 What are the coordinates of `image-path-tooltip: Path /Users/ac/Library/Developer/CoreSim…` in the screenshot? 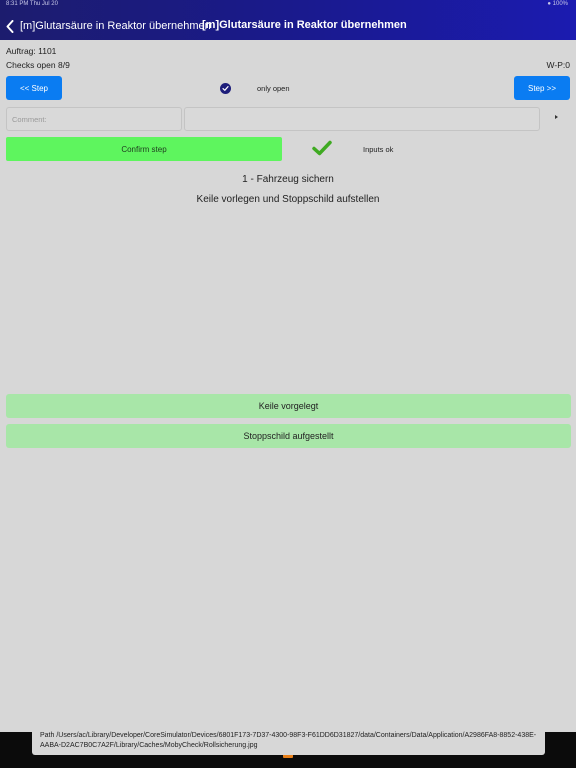 It's located at (288, 741).